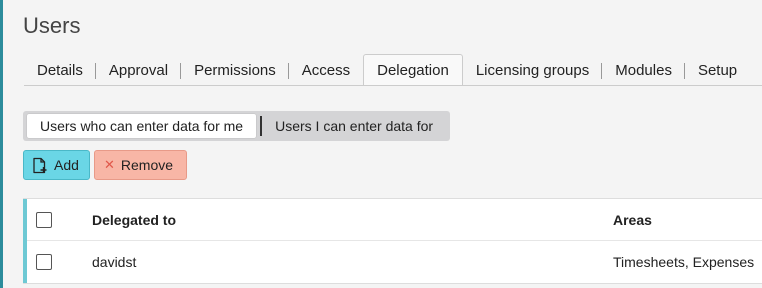 Image resolution: width=762 pixels, height=288 pixels. What do you see at coordinates (394, 220) in the screenshot?
I see `table-header-row: Delegated to Areas` at bounding box center [394, 220].